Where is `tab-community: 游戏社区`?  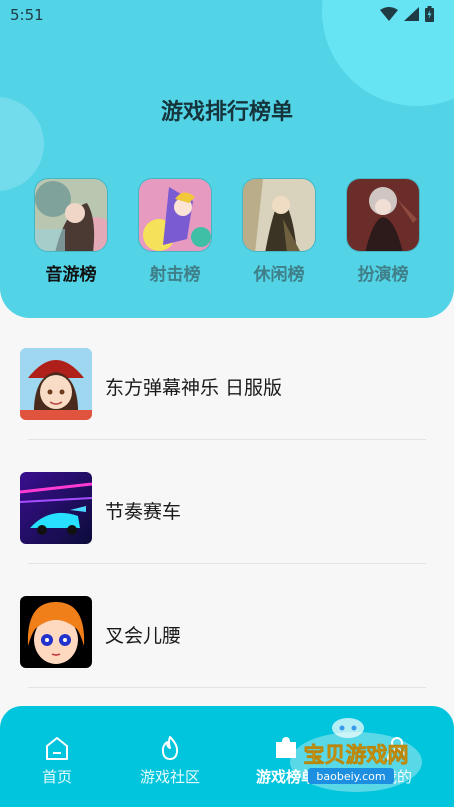 tab-community: 游戏社区 is located at coordinates (170, 764).